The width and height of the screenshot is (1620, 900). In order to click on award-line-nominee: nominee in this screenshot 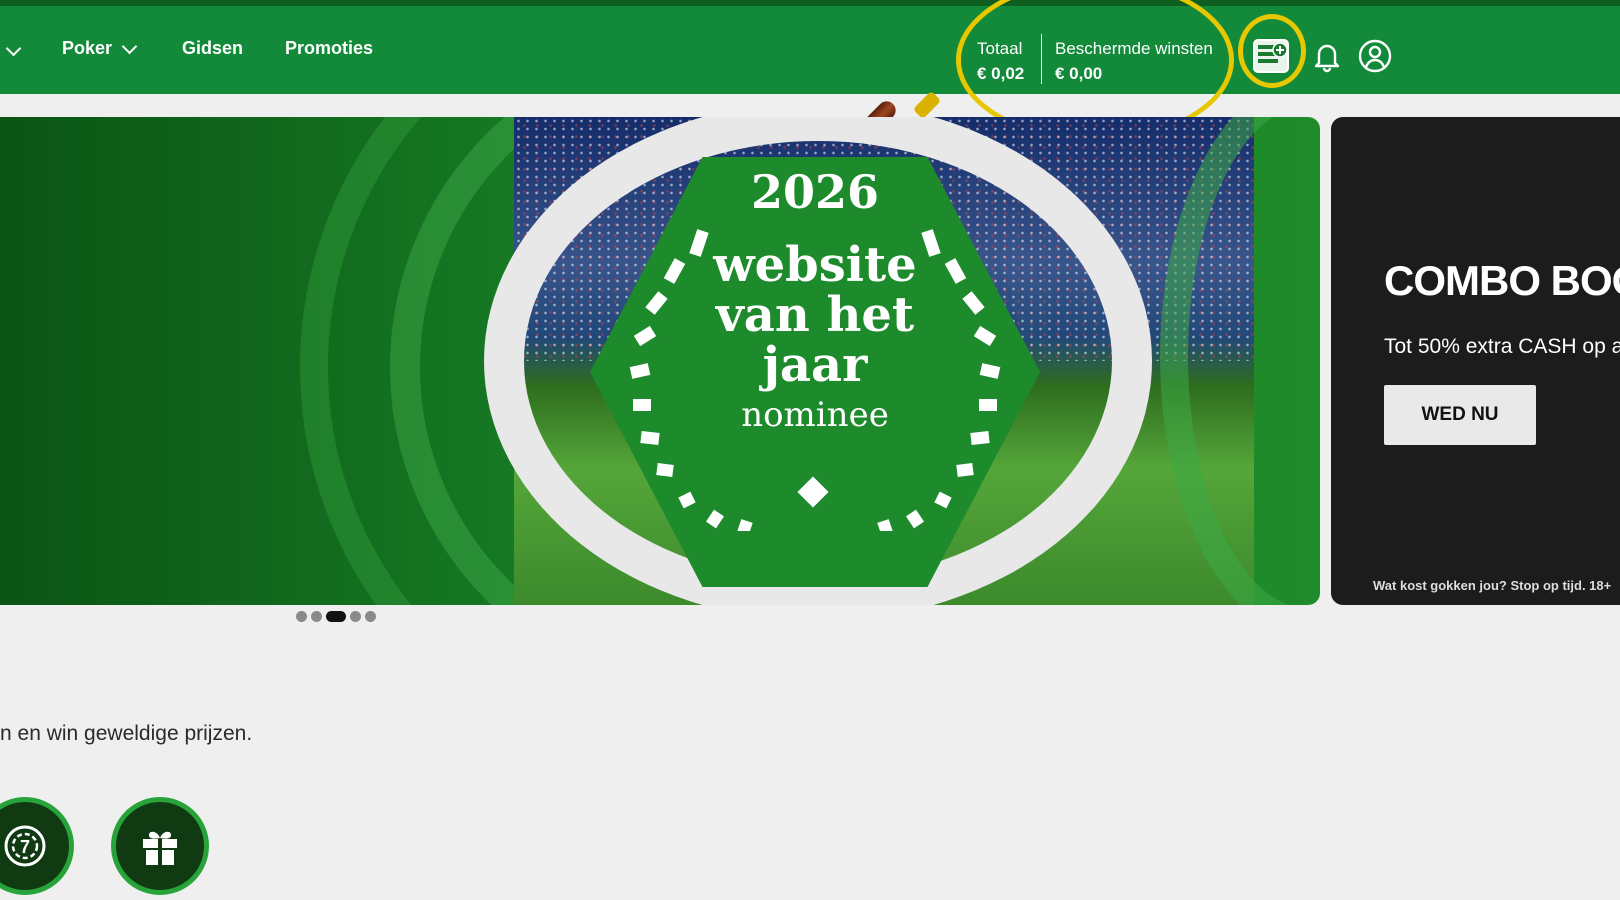, I will do `click(815, 415)`.